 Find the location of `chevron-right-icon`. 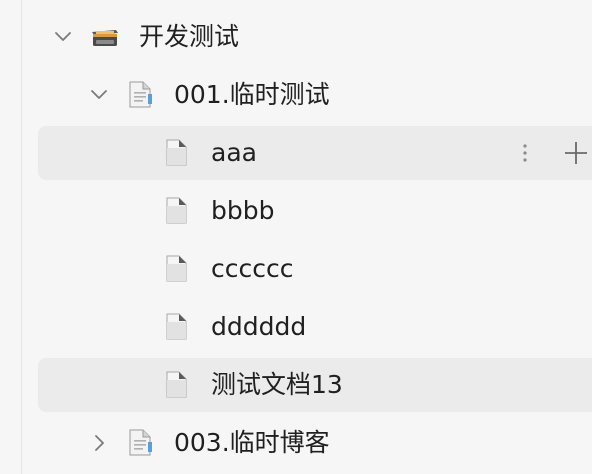

chevron-right-icon is located at coordinates (99, 443).